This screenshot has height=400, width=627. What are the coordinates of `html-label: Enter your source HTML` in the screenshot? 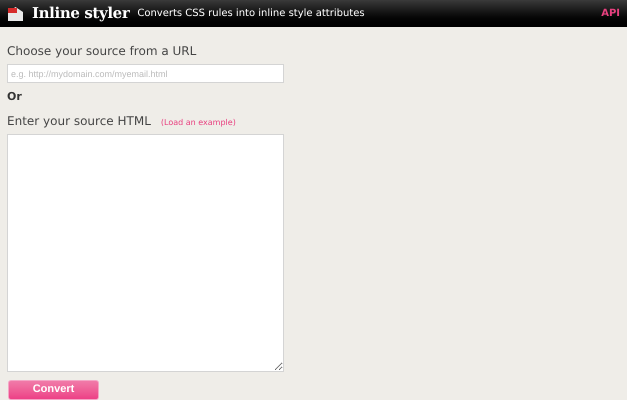 It's located at (79, 121).